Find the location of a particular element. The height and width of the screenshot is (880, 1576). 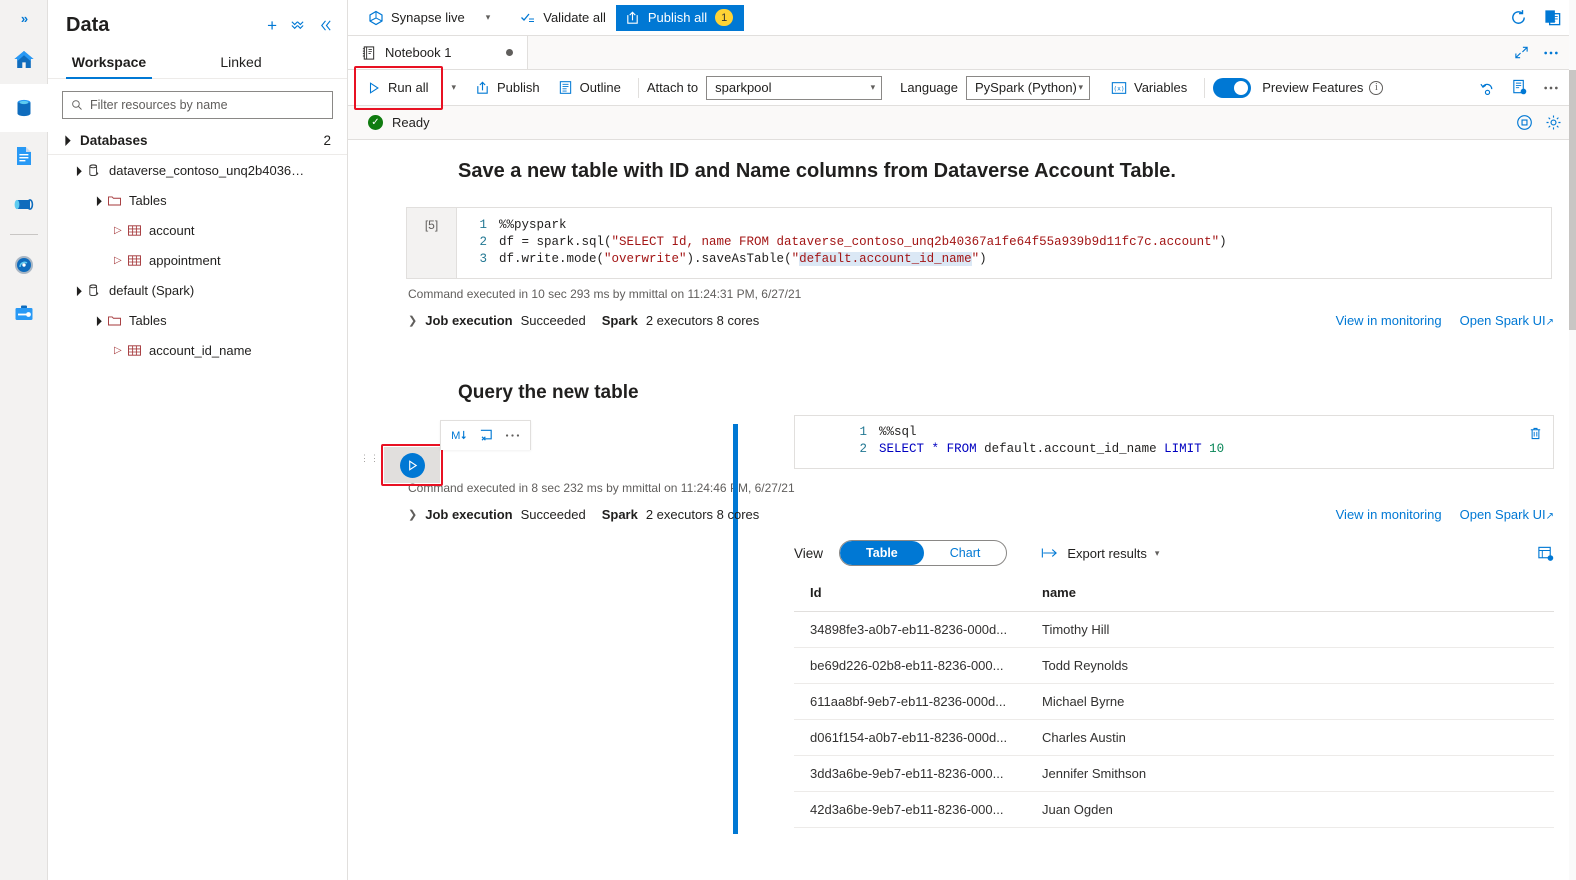

gear-icon is located at coordinates (1553, 122).